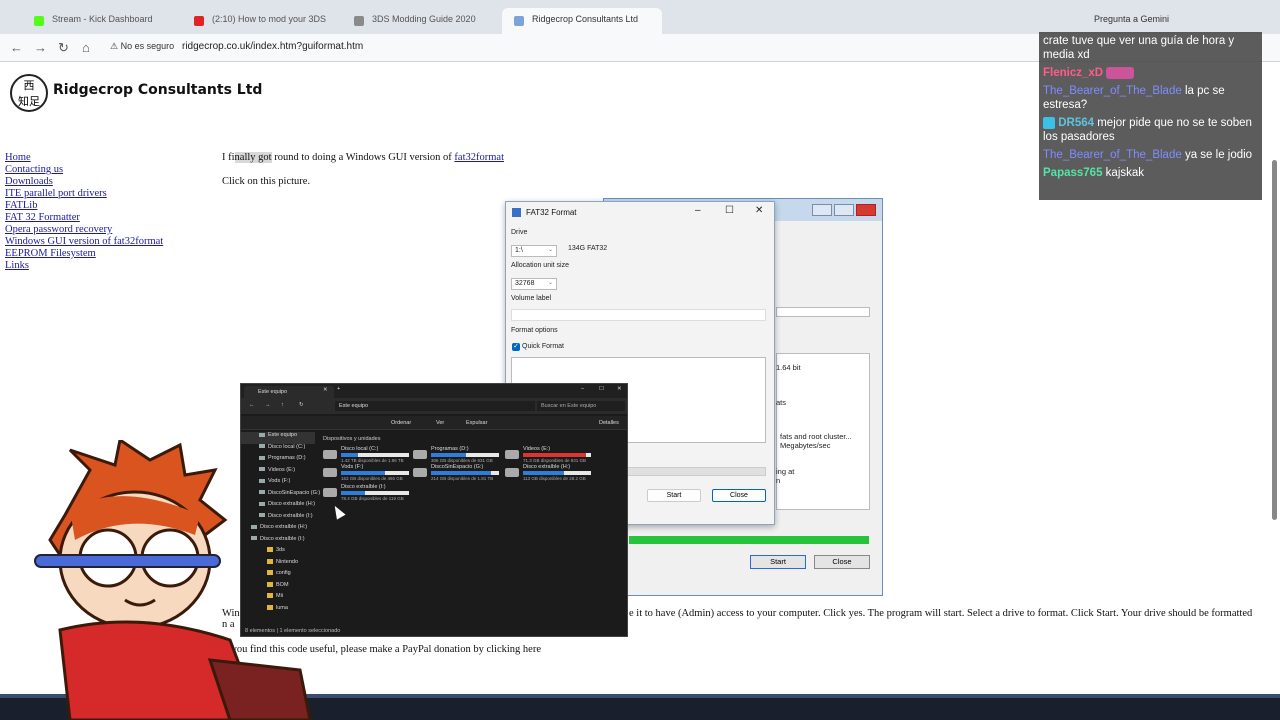 Image resolution: width=1280 pixels, height=720 pixels. Describe the element at coordinates (173, 580) in the screenshot. I see `streamer-avatar` at that location.